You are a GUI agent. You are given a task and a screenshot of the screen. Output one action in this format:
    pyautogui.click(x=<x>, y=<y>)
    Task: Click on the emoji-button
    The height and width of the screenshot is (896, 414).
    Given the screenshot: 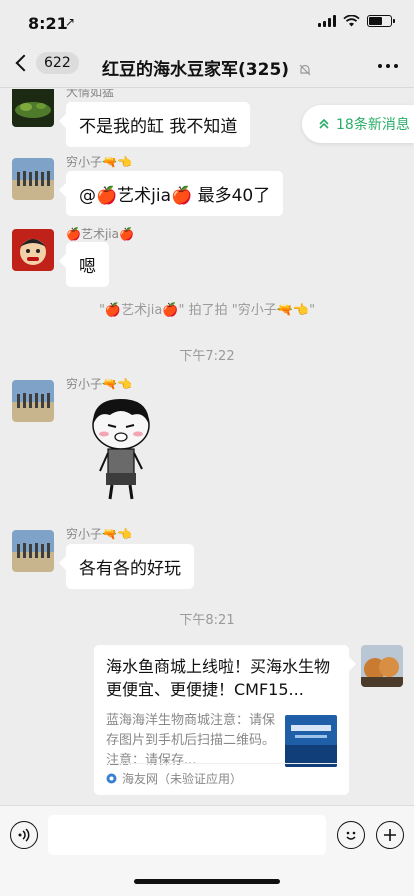 What is the action you would take?
    pyautogui.click(x=351, y=835)
    